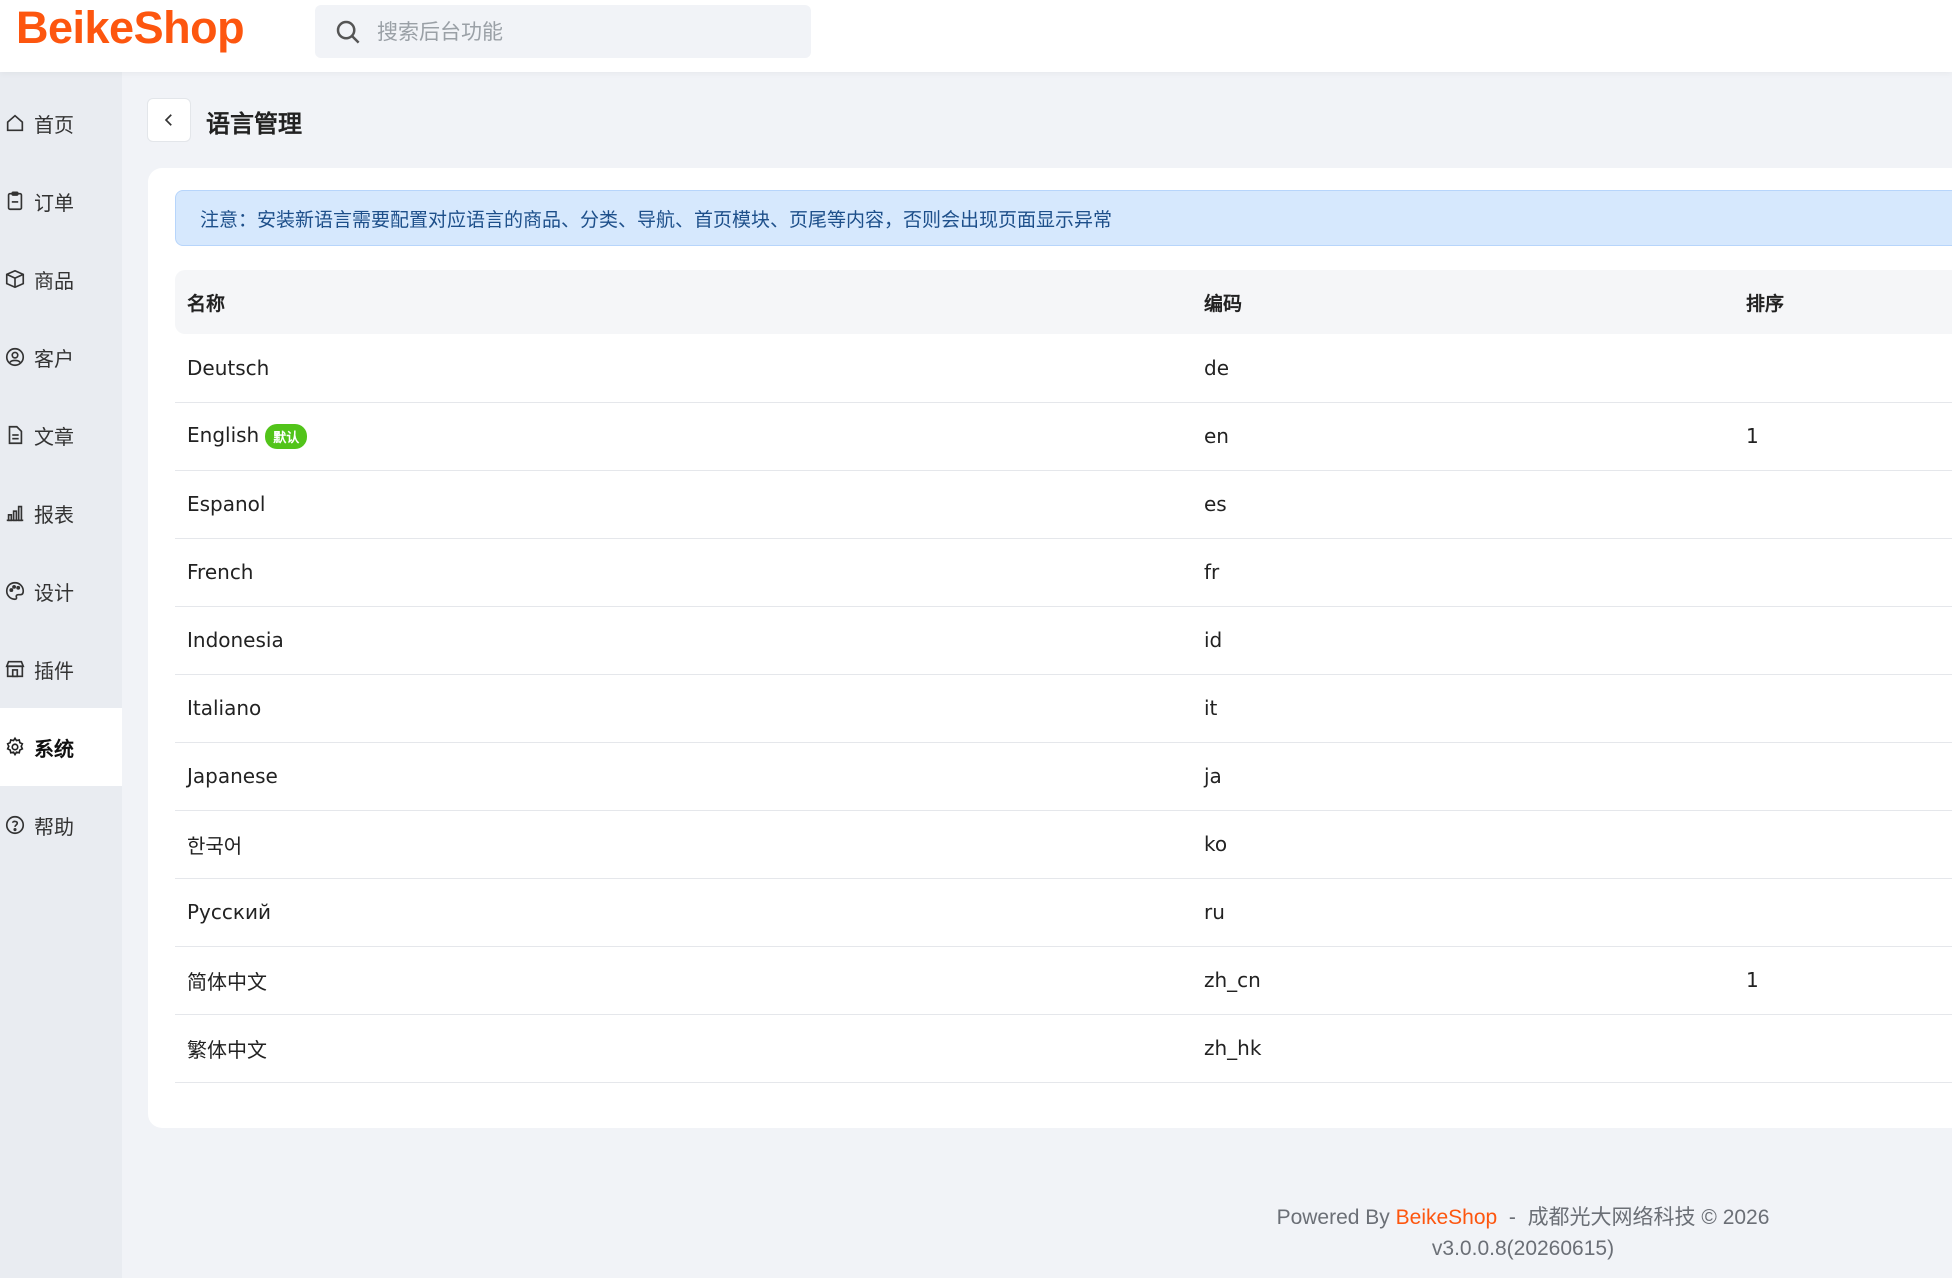  I want to click on language-name: Italiano, so click(224, 708).